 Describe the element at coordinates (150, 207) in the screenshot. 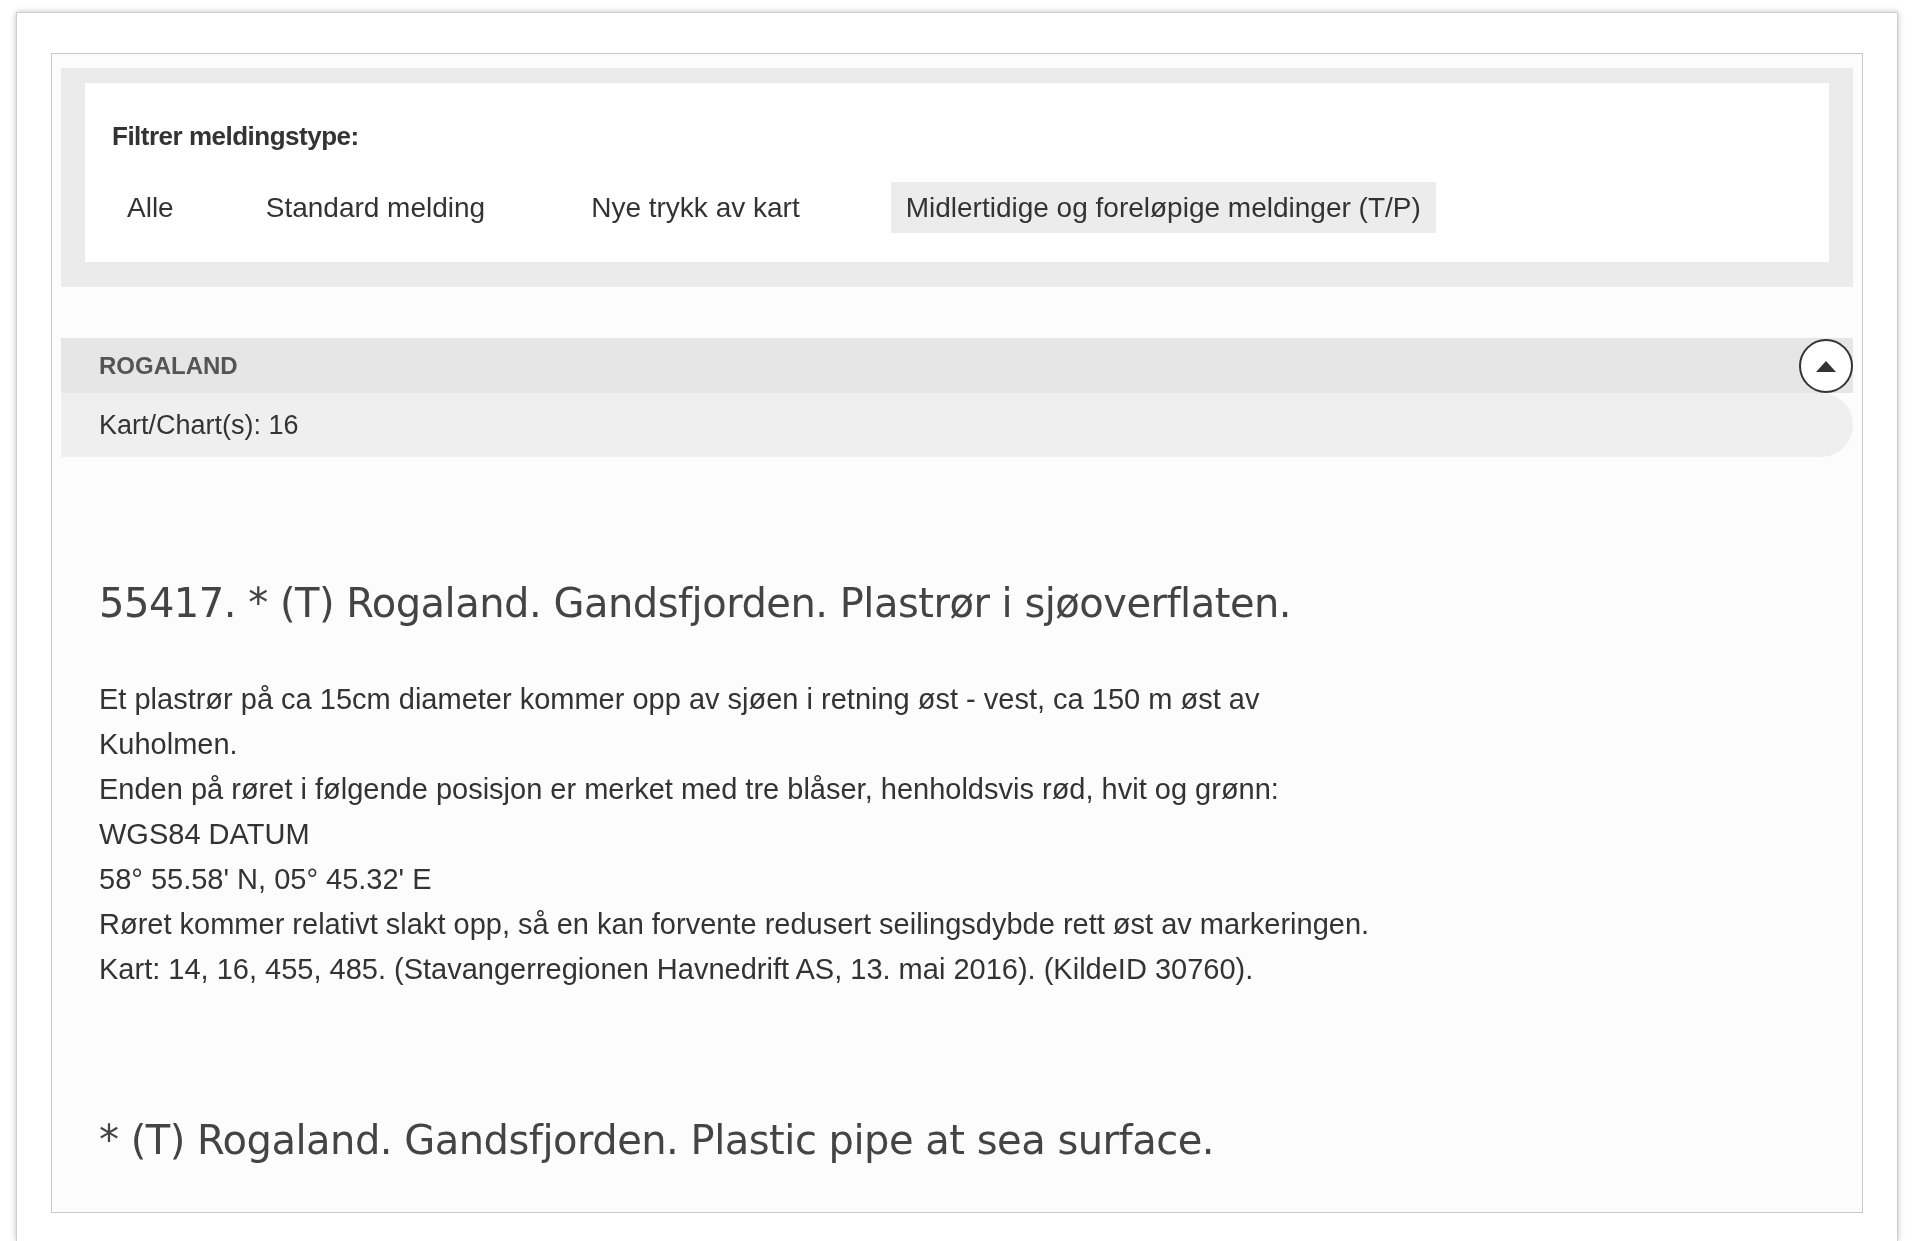

I see `filter-tab: Alle` at that location.